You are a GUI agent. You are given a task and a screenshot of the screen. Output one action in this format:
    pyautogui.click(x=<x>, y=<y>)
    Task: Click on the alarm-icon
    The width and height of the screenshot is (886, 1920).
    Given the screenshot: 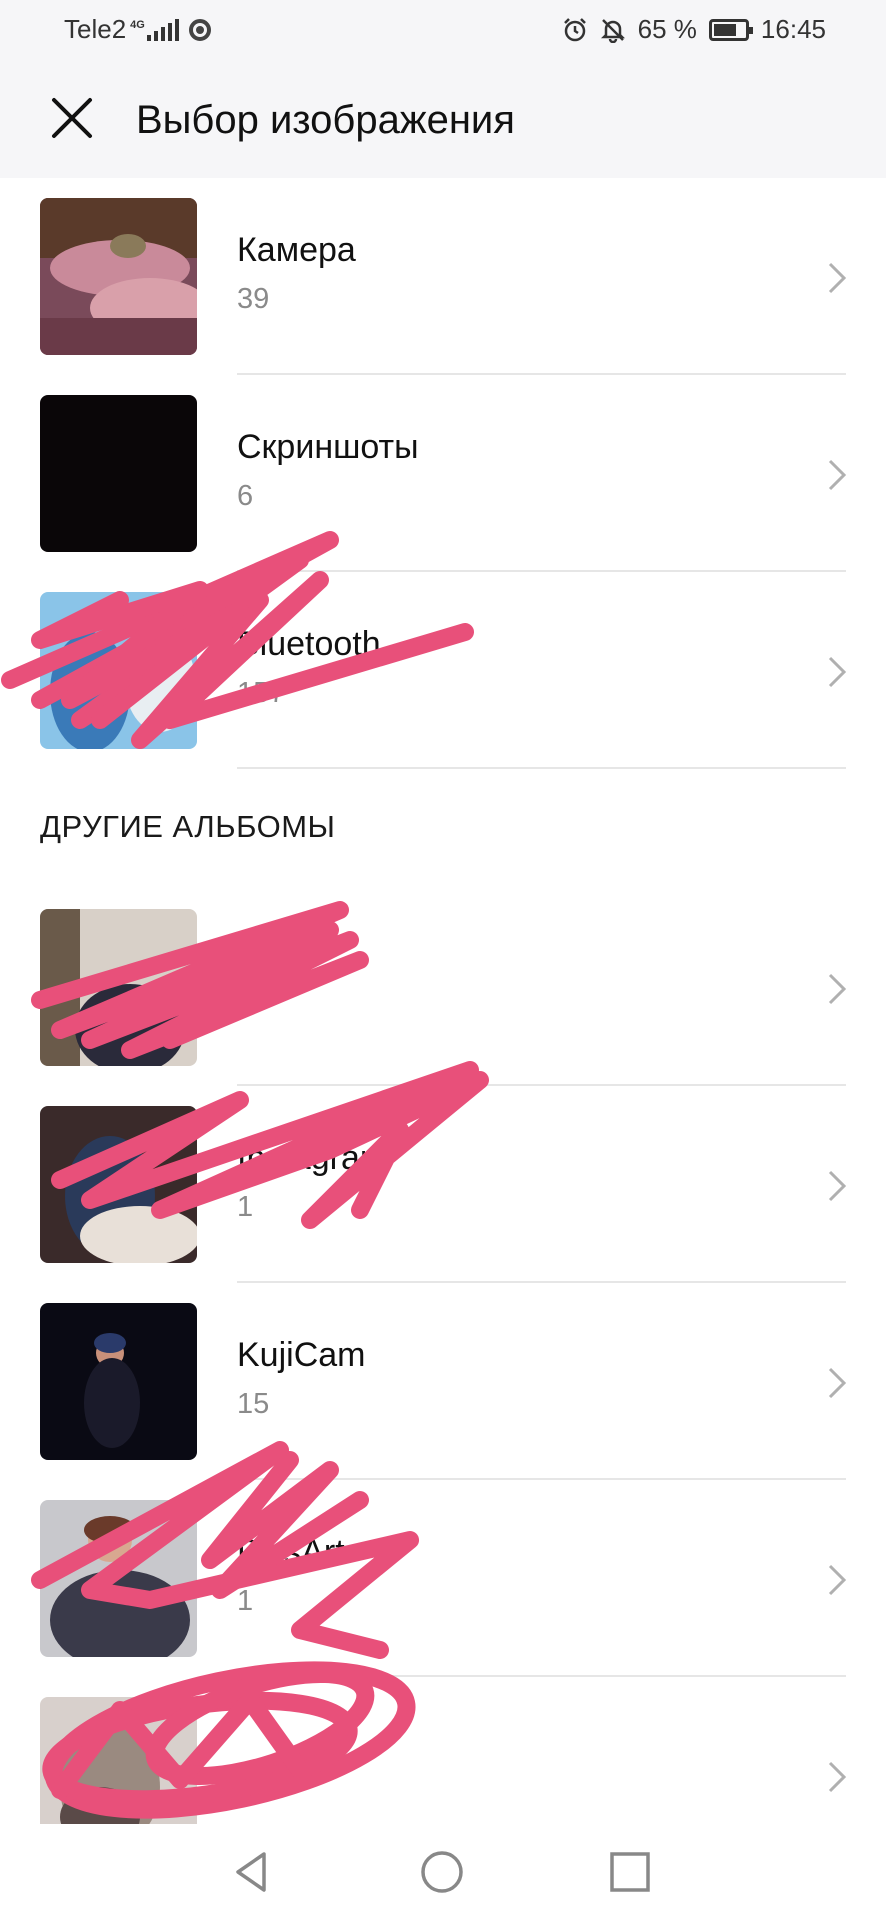 What is the action you would take?
    pyautogui.click(x=574, y=29)
    